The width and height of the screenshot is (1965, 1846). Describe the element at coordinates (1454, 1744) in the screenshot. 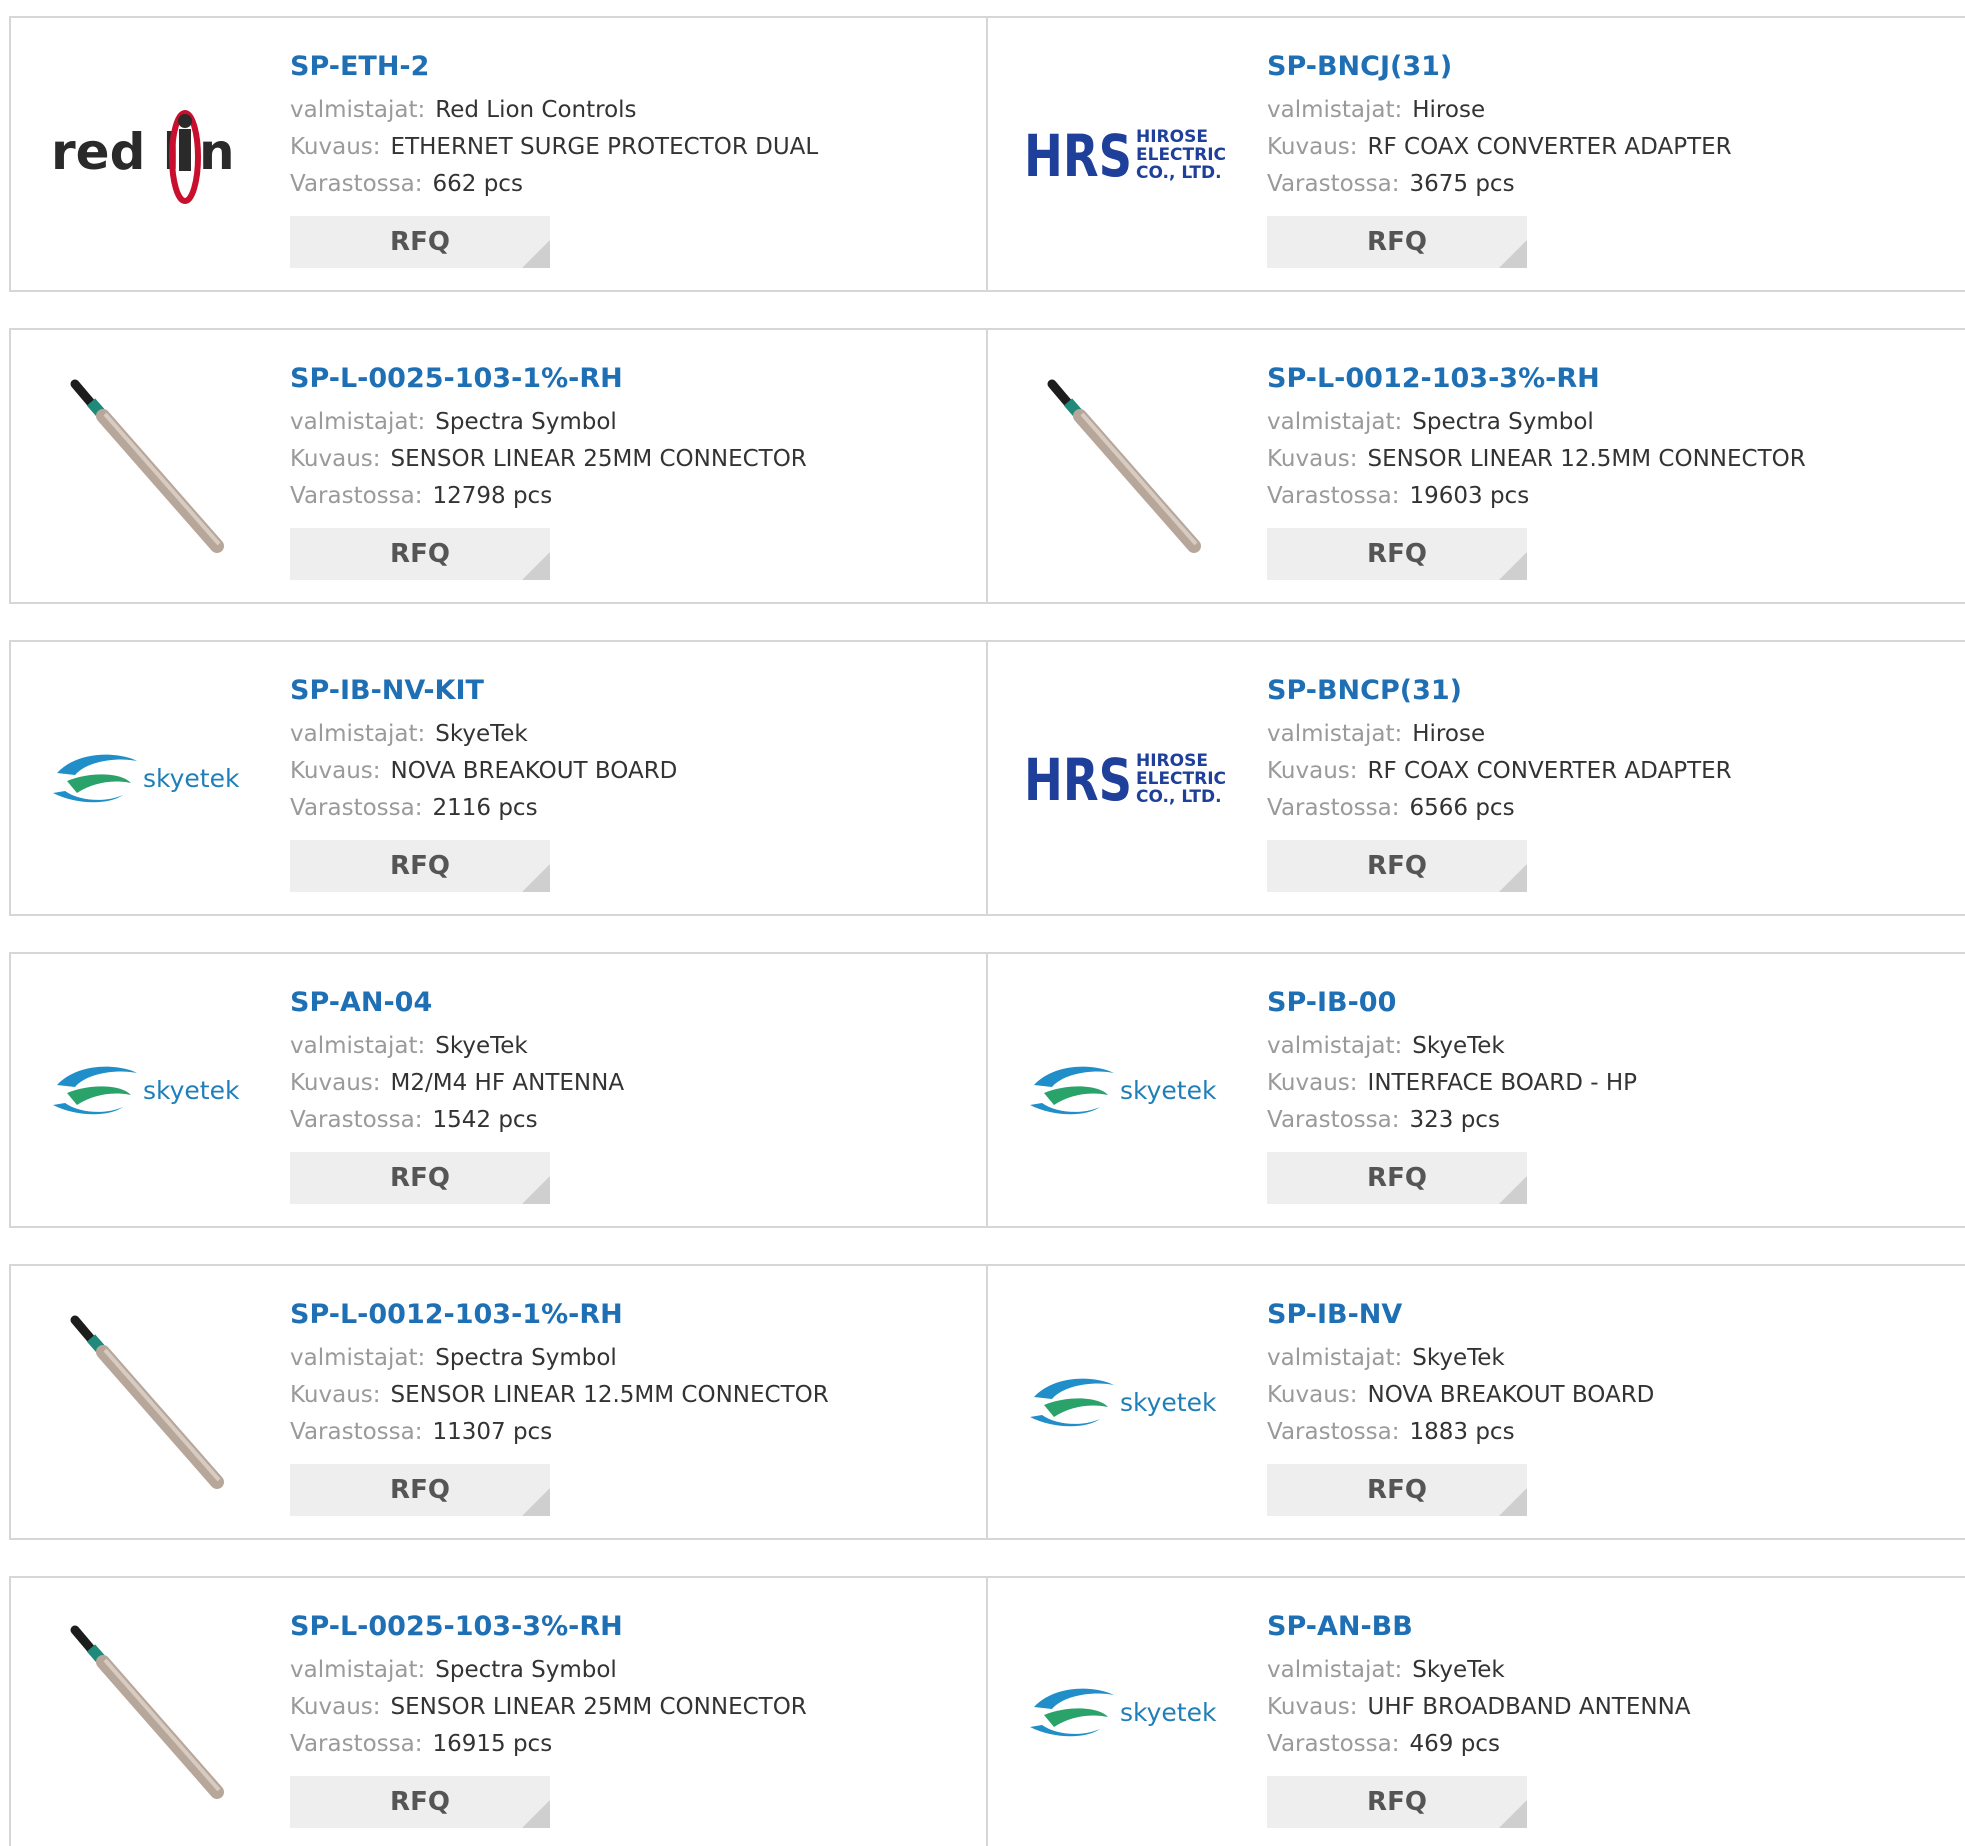

I see `stock-value: 469 pcs` at that location.